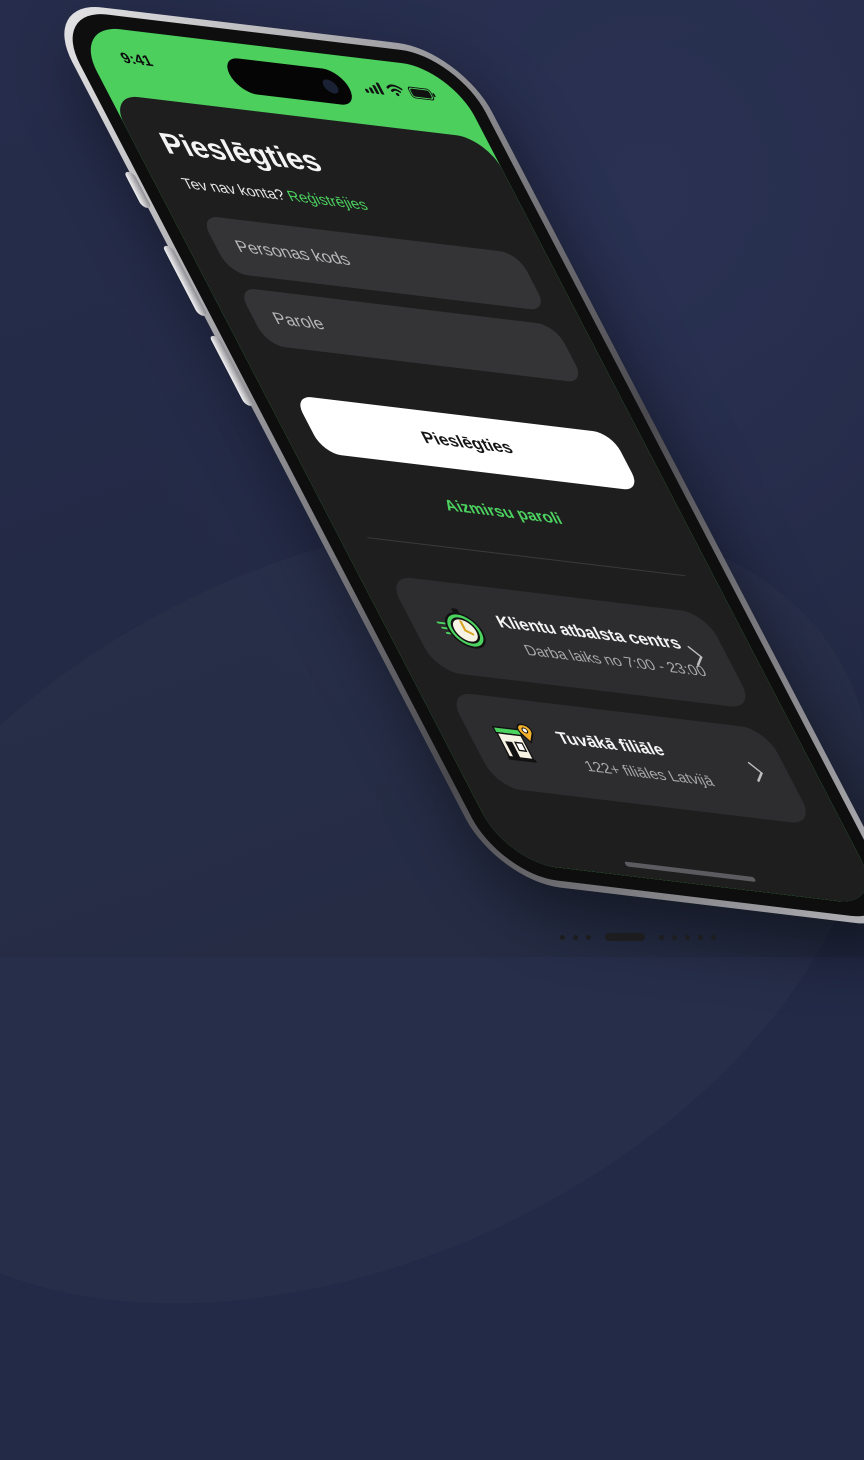 The height and width of the screenshot is (1460, 864). I want to click on branch-card-subtitle: 122+ filiāles Latvijā, so click(649, 774).